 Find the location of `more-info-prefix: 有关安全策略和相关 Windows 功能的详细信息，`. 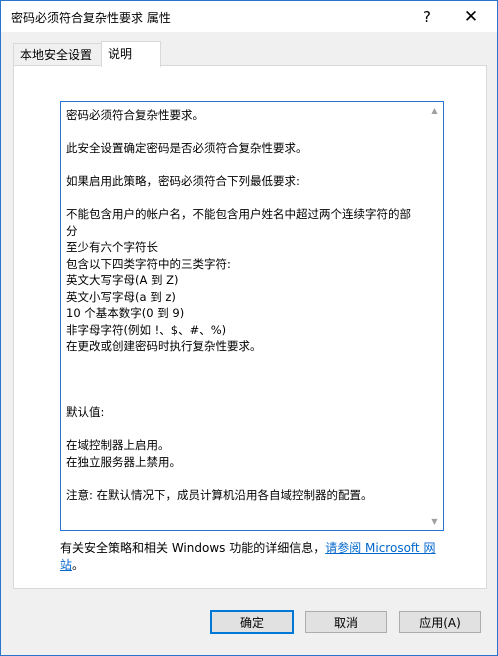

more-info-prefix: 有关安全策略和相关 Windows 功能的详细信息， is located at coordinates (193, 548).